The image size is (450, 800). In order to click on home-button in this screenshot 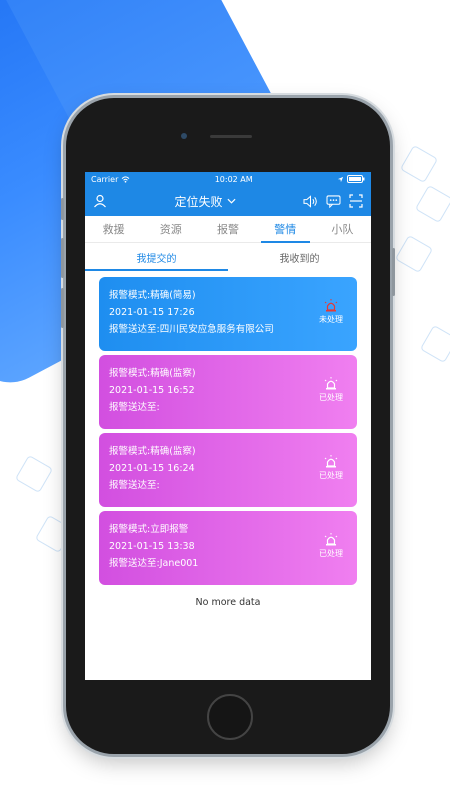, I will do `click(230, 717)`.